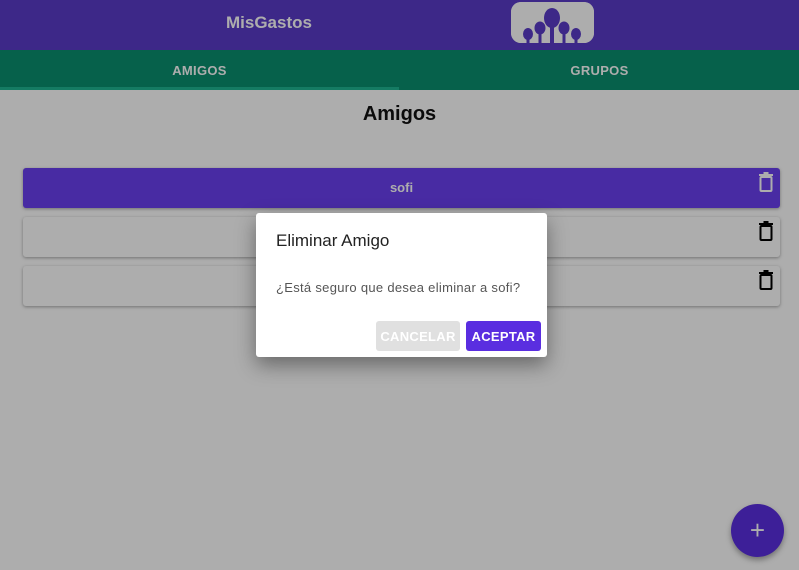 The width and height of the screenshot is (799, 570). I want to click on dialog-message: ¿Está seguro que desea eliminar a sofi?, so click(398, 287).